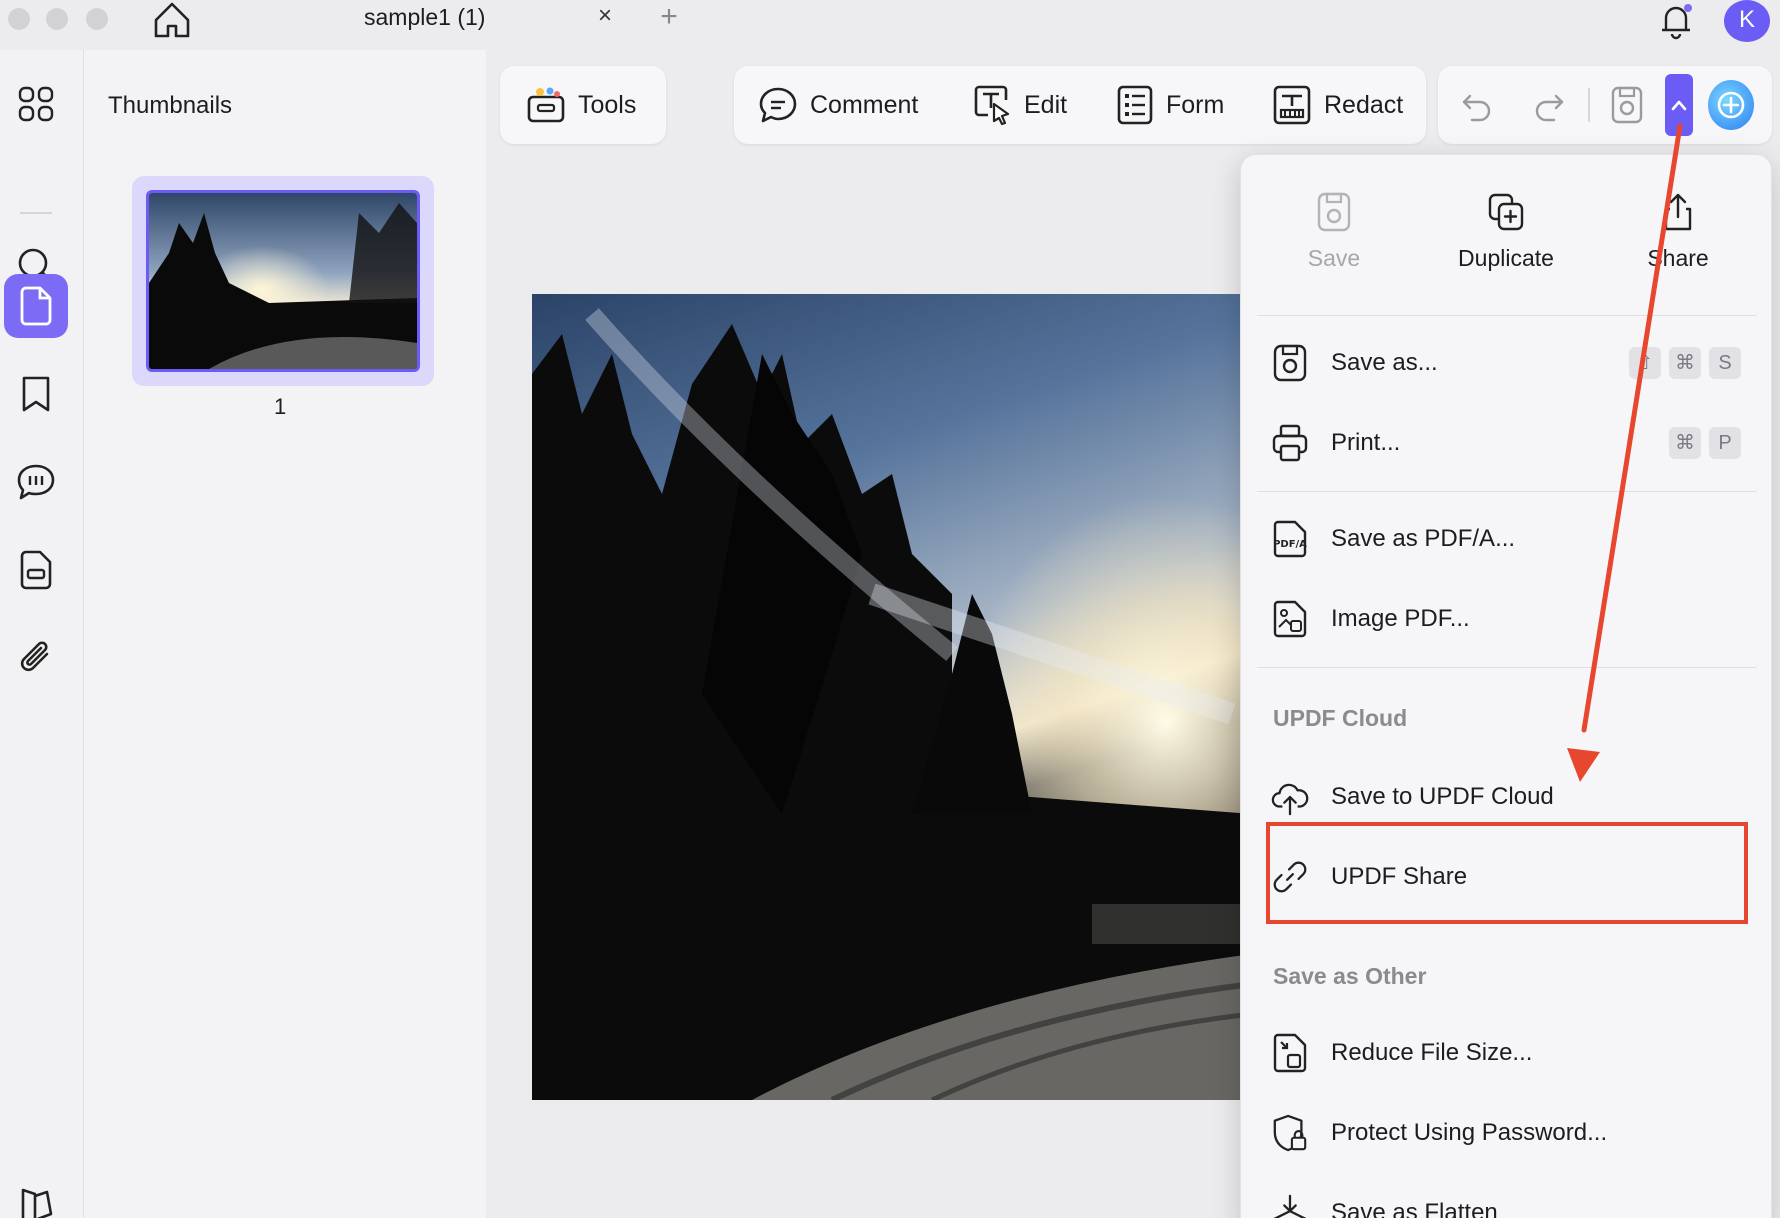 The height and width of the screenshot is (1218, 1780). I want to click on ai-assistant-icon, so click(1731, 105).